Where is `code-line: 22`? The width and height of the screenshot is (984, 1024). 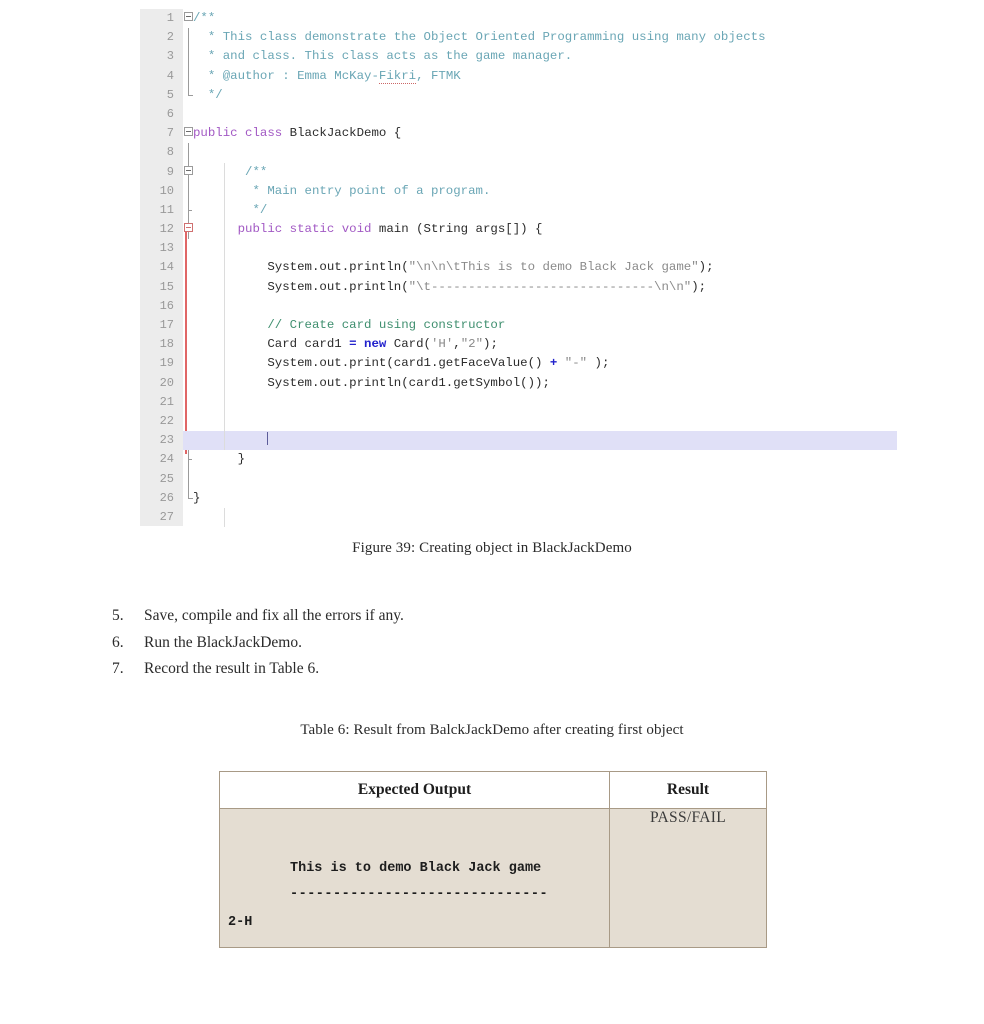 code-line: 22 is located at coordinates (519, 421).